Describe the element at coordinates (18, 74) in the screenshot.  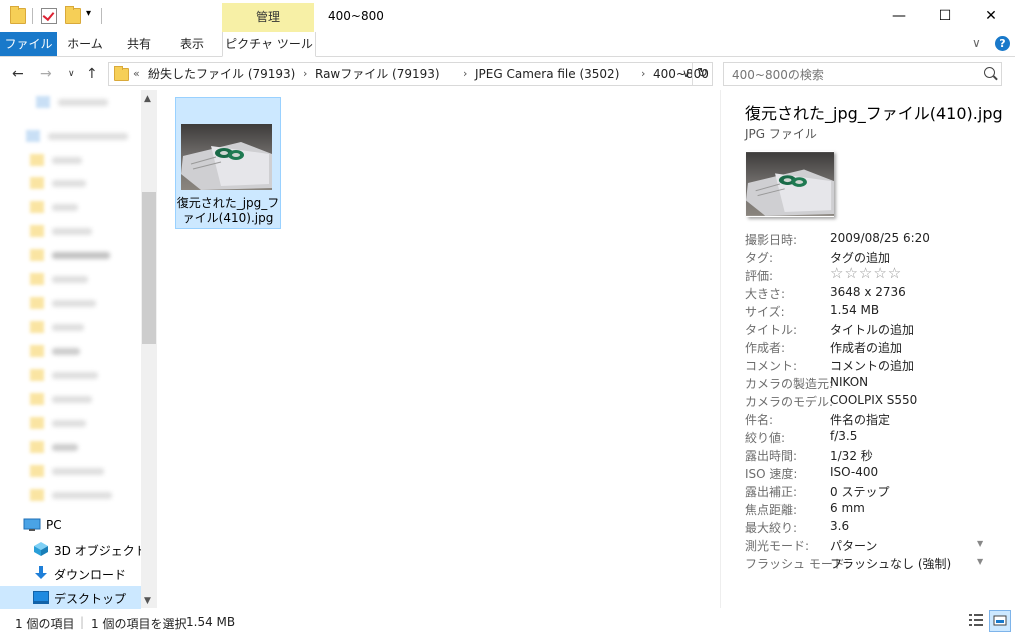
I see `back-arrow-icon: ←` at that location.